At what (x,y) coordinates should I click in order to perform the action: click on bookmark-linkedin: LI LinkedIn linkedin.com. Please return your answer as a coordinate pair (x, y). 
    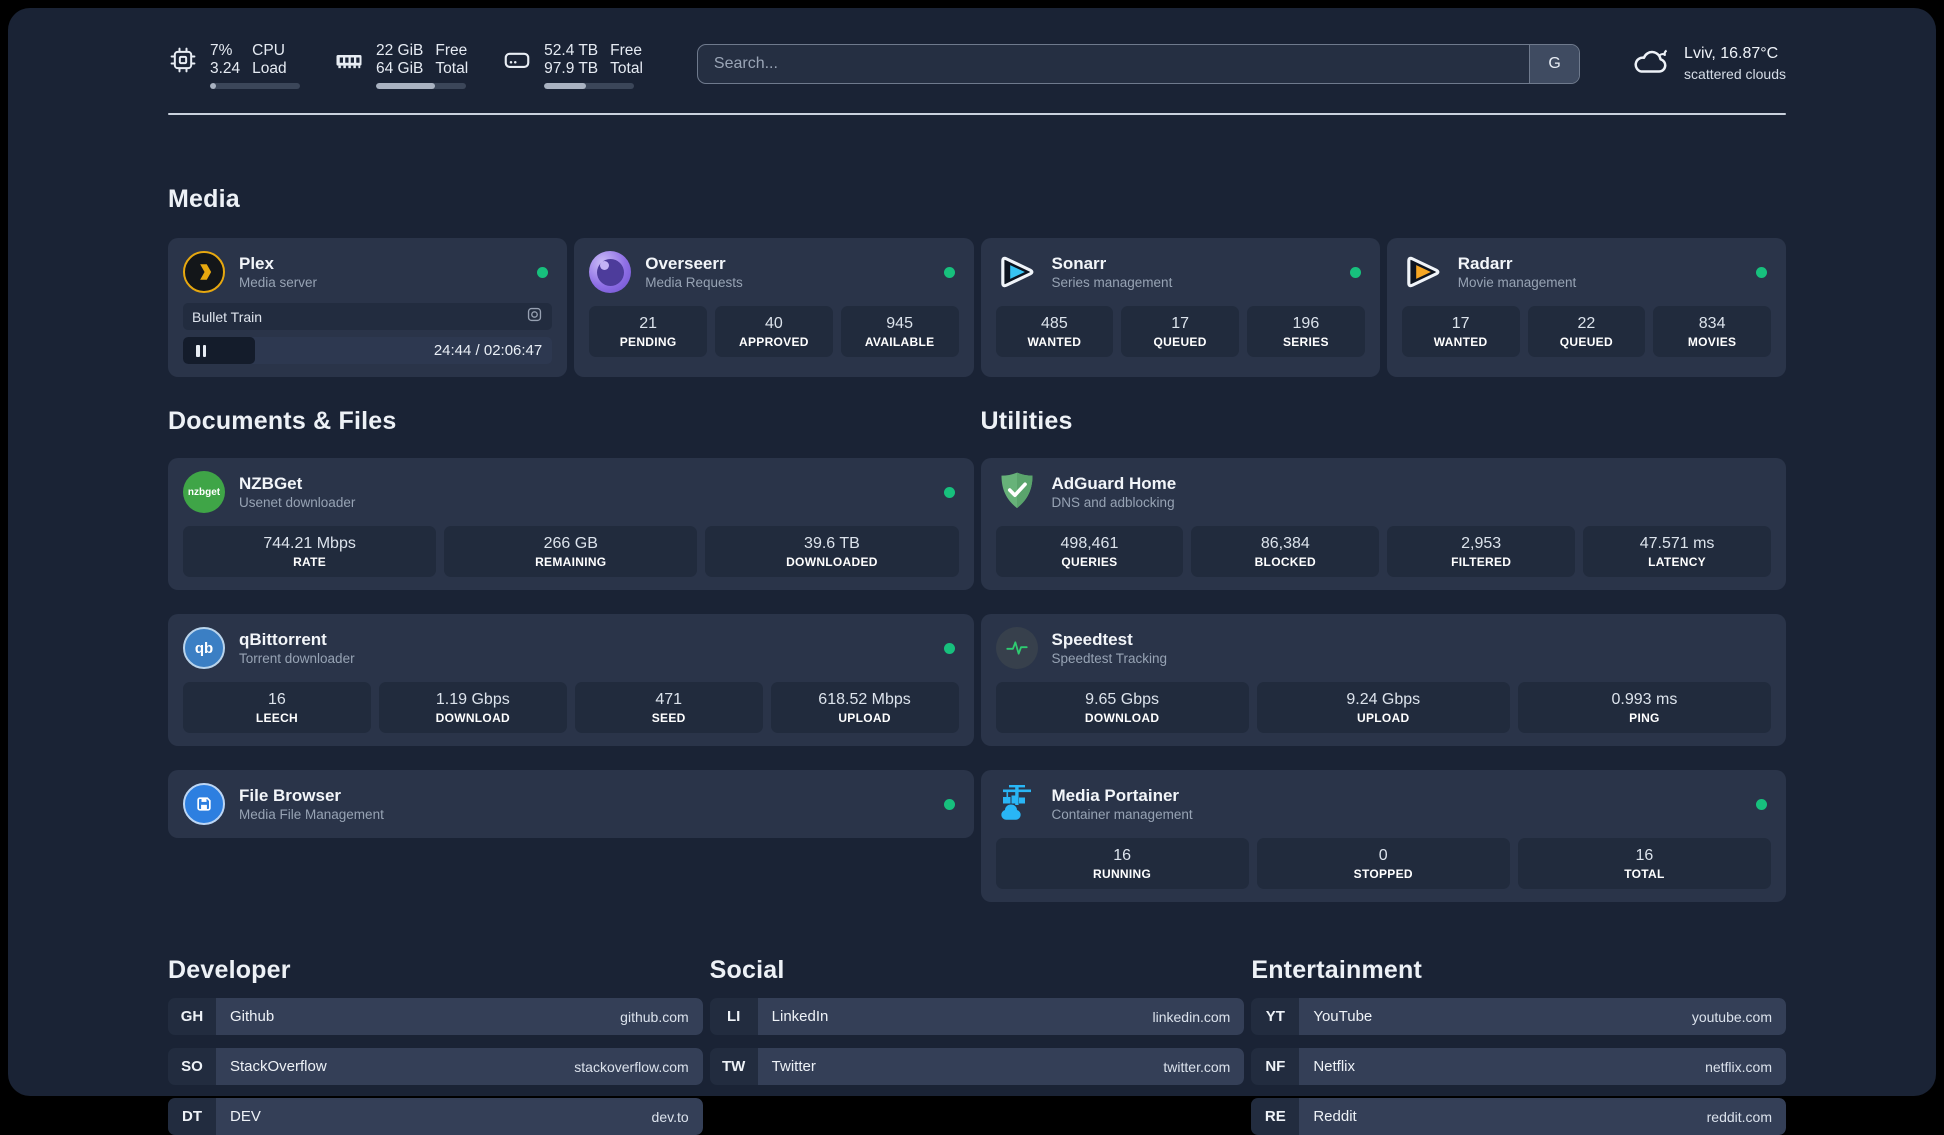
    Looking at the image, I should click on (977, 1016).